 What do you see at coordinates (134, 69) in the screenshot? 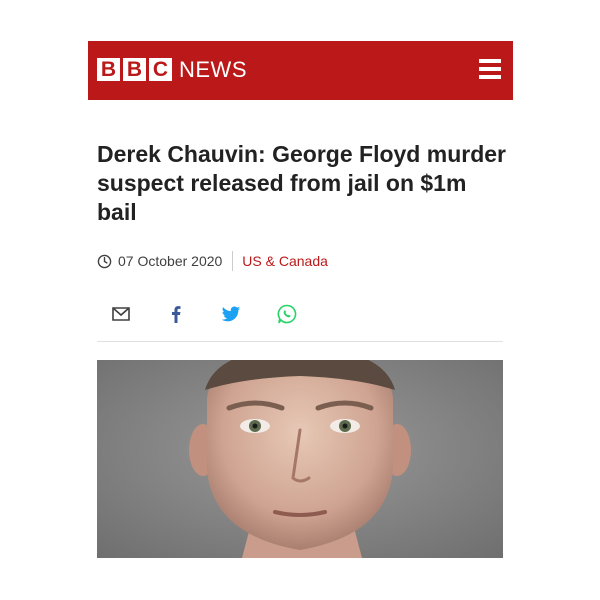
I see `logo-letter-b2: B` at bounding box center [134, 69].